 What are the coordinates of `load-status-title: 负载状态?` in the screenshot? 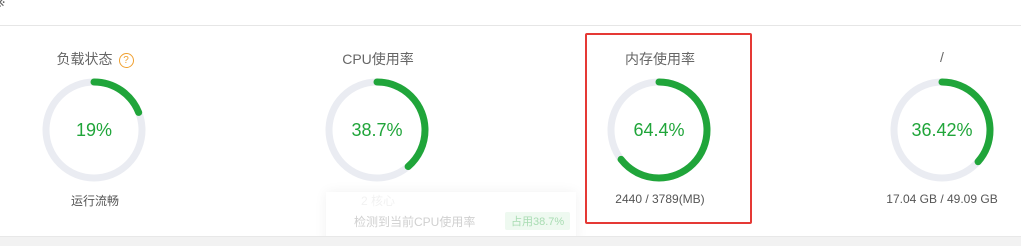 It's located at (107, 59).